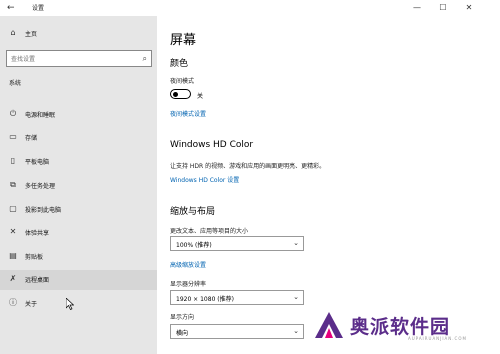  What do you see at coordinates (31, 34) in the screenshot?
I see `sidebar-item-label: 主页` at bounding box center [31, 34].